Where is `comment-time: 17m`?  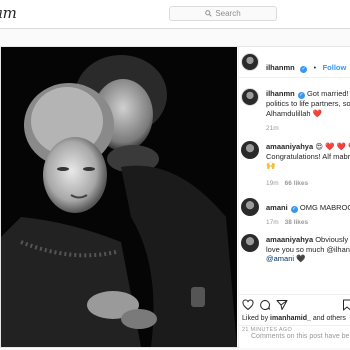
comment-time: 17m is located at coordinates (272, 222).